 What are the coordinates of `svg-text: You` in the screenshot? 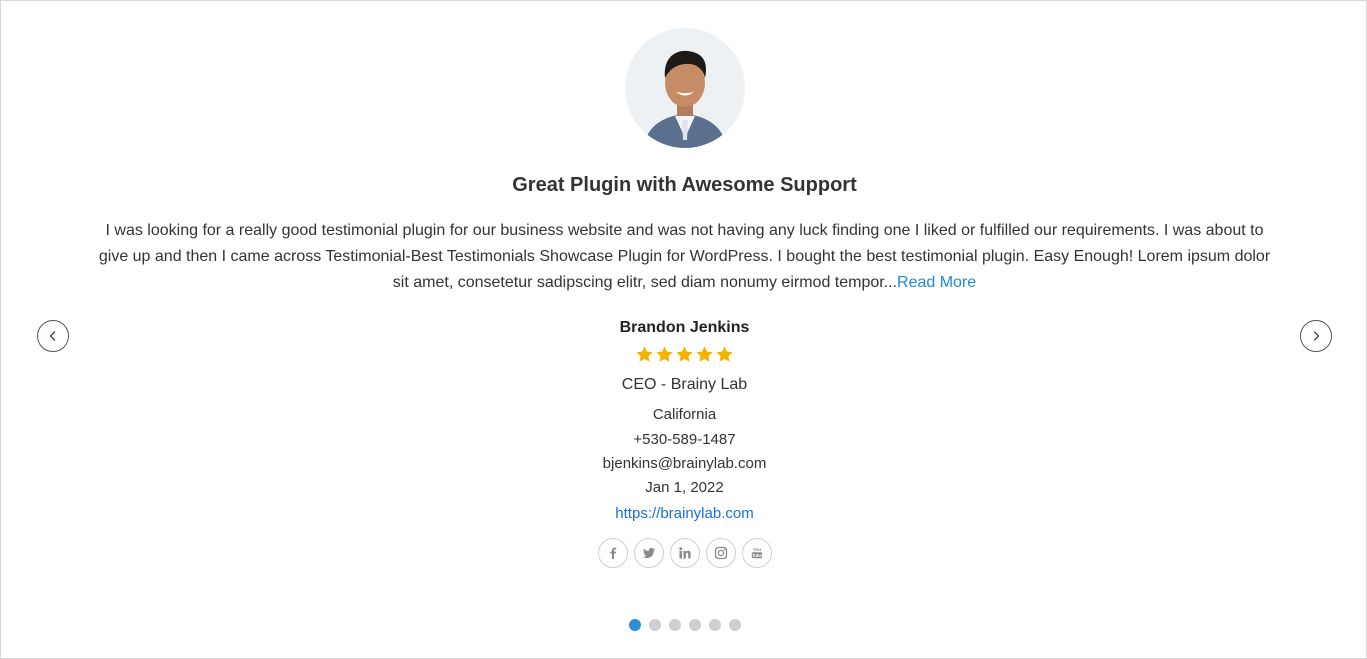 It's located at (756, 549).